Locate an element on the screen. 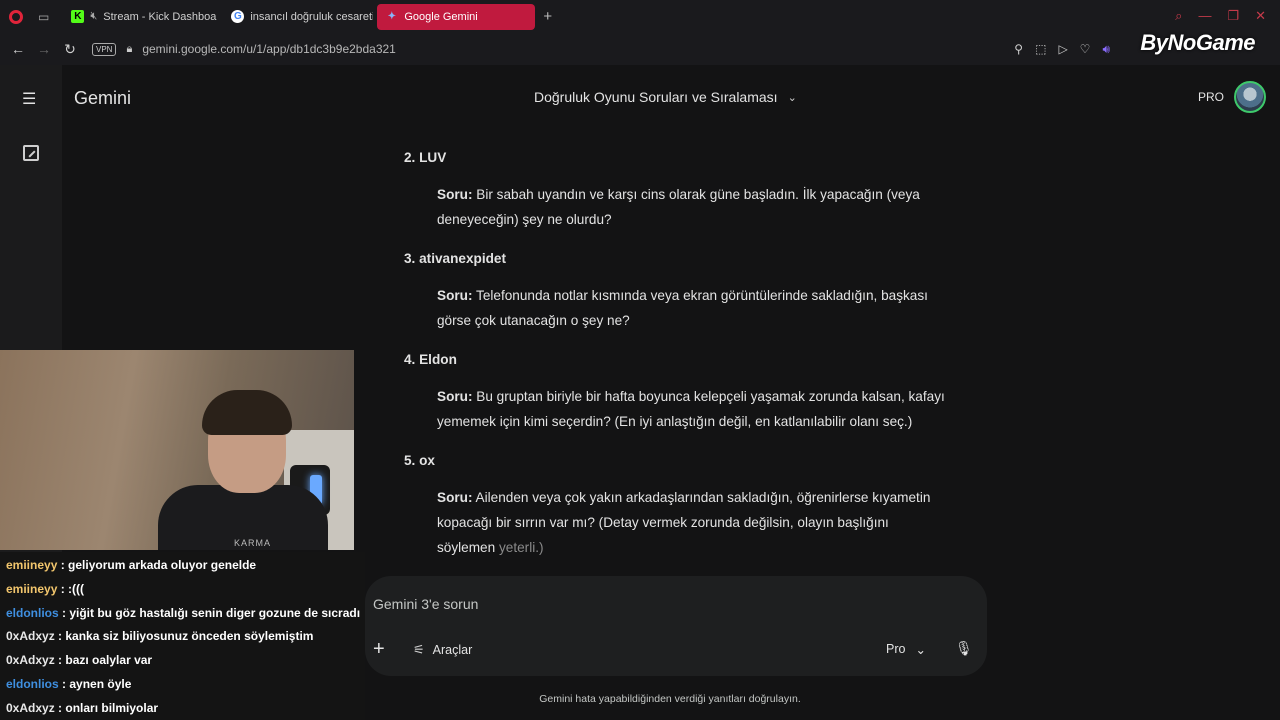  chat-text: : onları bilmiyolar is located at coordinates (108, 707).